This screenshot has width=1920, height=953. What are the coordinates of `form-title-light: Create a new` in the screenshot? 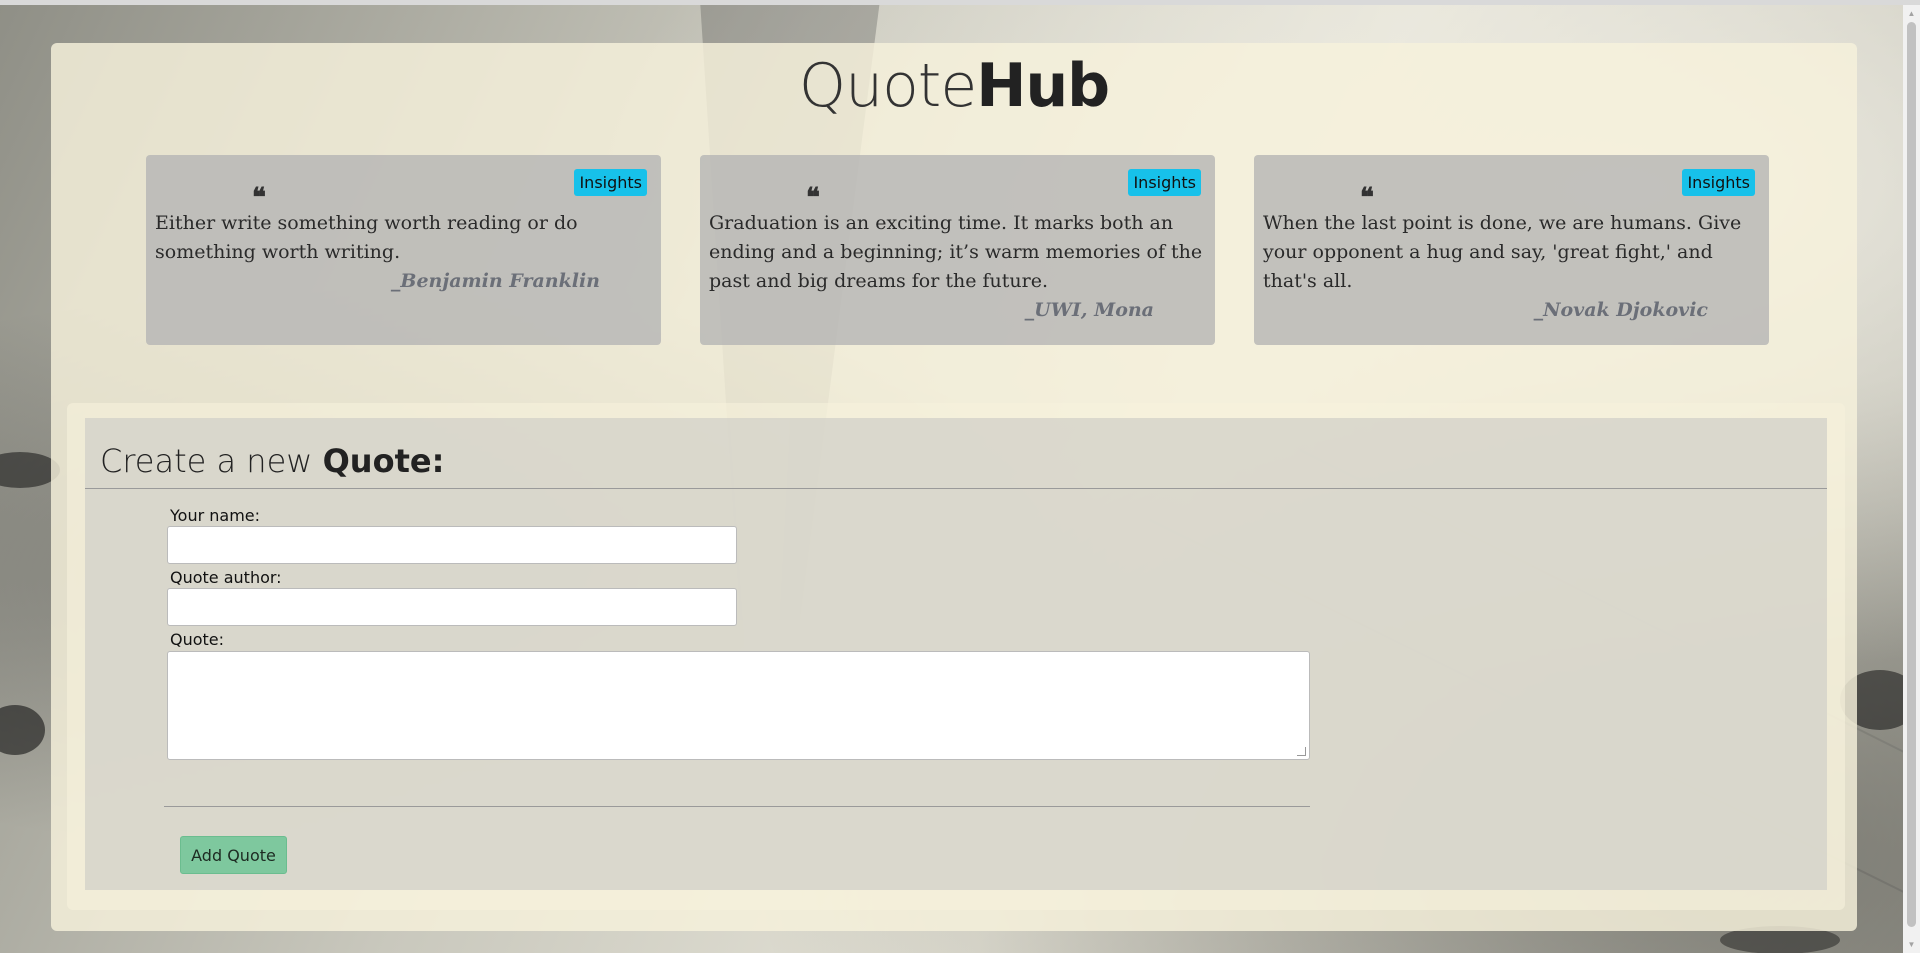 It's located at (211, 461).